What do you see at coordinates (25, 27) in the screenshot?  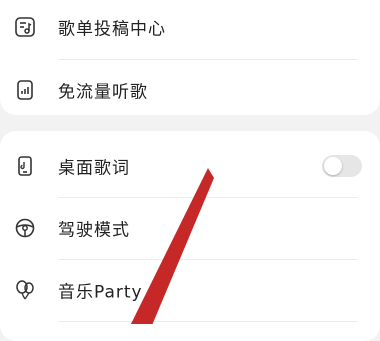 I see `playlist-submit-icon` at bounding box center [25, 27].